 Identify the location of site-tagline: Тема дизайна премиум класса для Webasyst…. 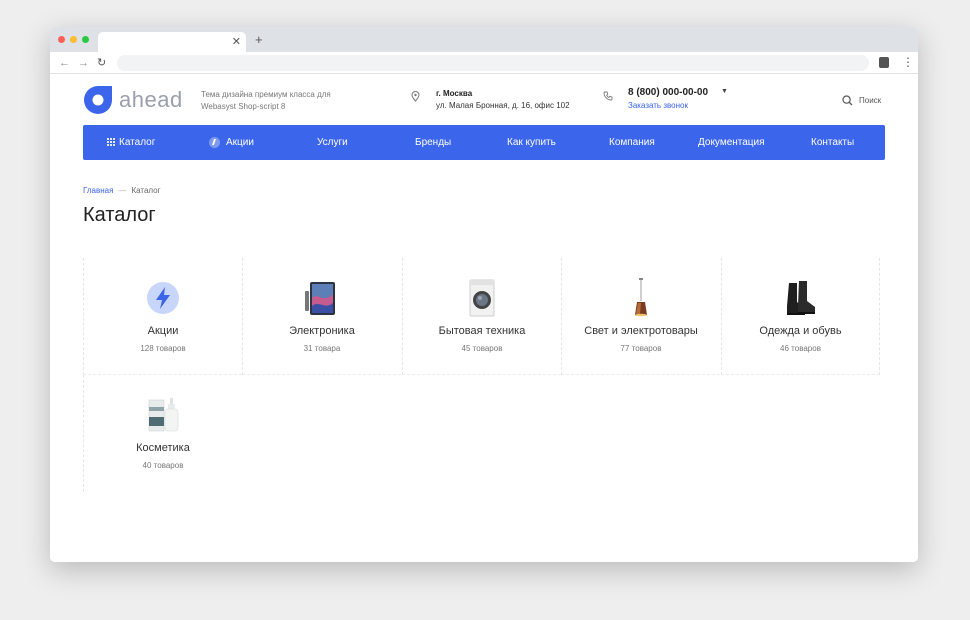
(266, 100).